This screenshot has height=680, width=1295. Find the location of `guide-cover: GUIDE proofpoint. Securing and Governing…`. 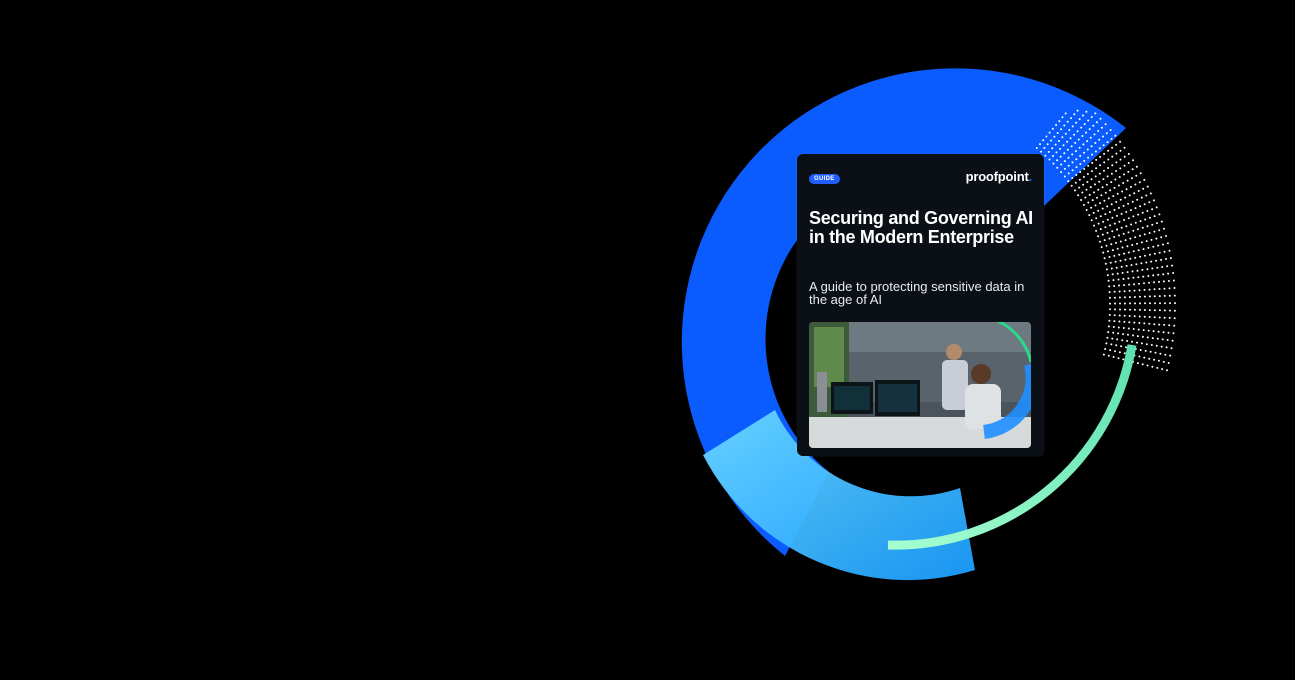

guide-cover: GUIDE proofpoint. Securing and Governing… is located at coordinates (920, 305).